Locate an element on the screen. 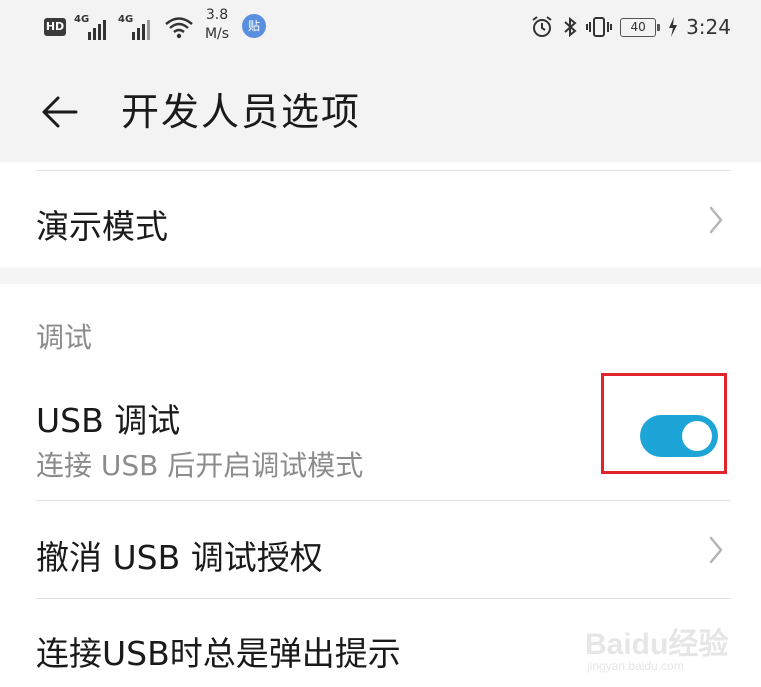 The image size is (761, 687). page-title: 开发人员选项 is located at coordinates (241, 112).